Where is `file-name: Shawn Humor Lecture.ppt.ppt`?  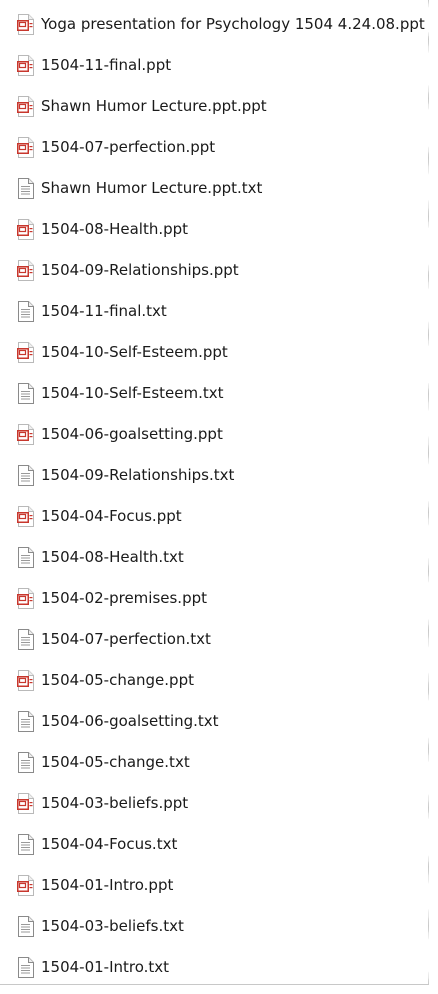 file-name: Shawn Humor Lecture.ppt.ppt is located at coordinates (154, 106).